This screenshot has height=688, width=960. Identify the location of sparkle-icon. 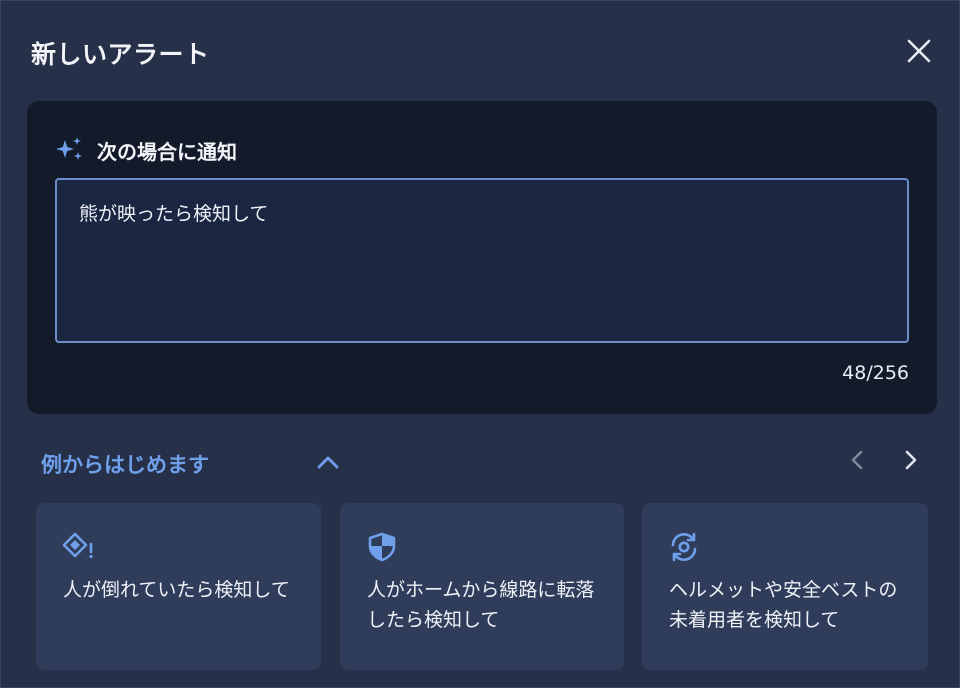
(69, 148).